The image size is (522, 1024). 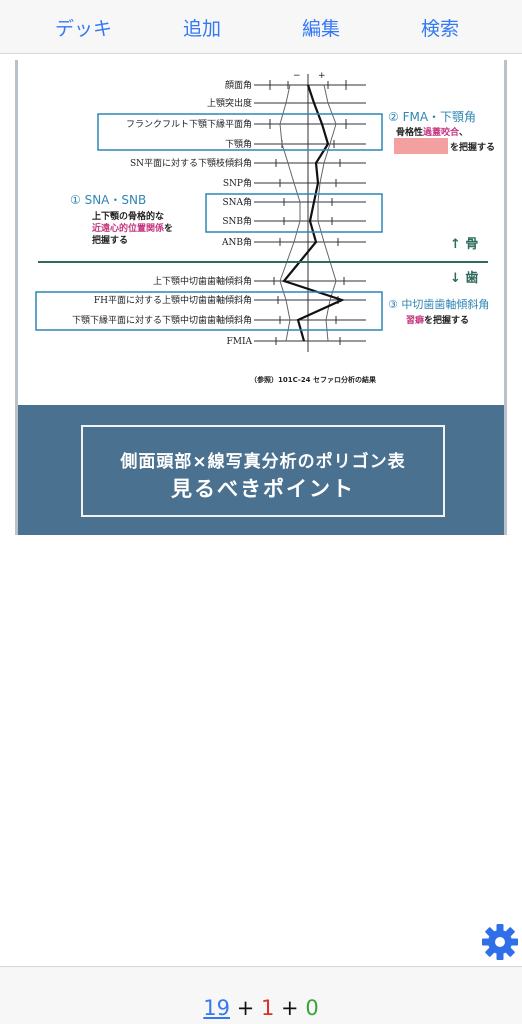 What do you see at coordinates (432, 117) in the screenshot?
I see `callout-fma-title: ② FMA・下顎角` at bounding box center [432, 117].